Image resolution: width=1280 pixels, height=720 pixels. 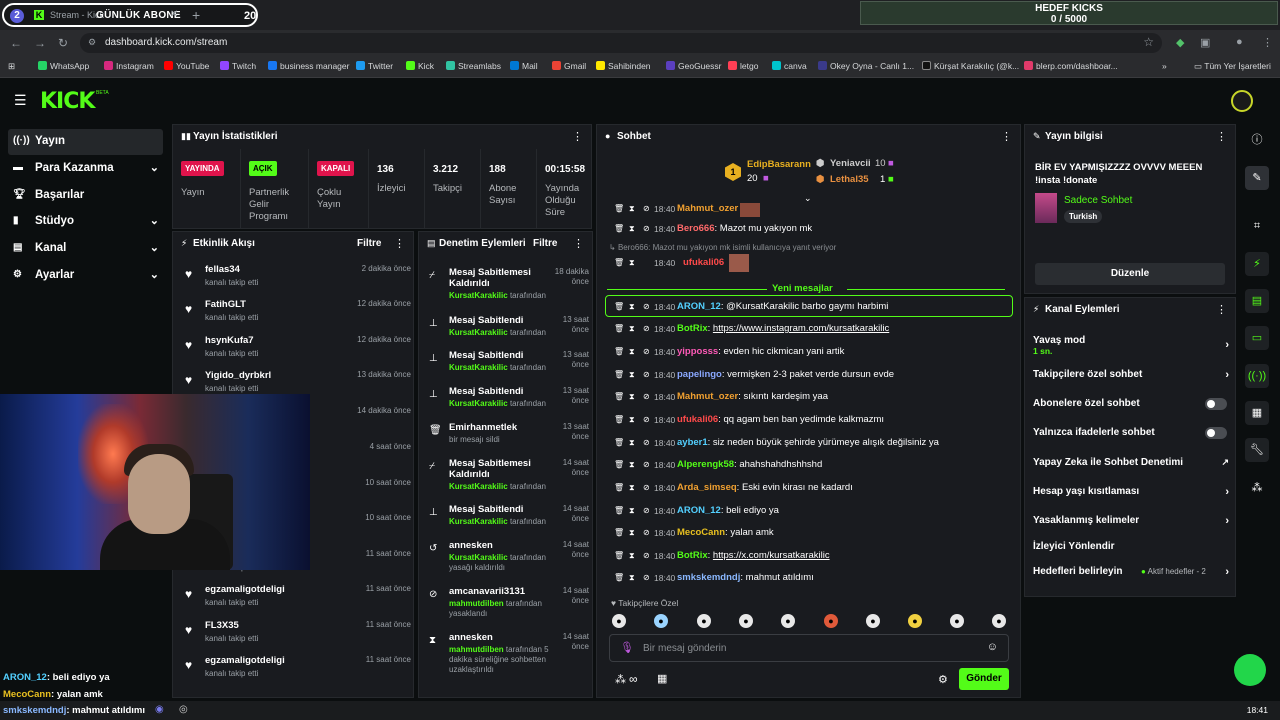 I want to click on forward-icon: →, so click(x=40, y=43).